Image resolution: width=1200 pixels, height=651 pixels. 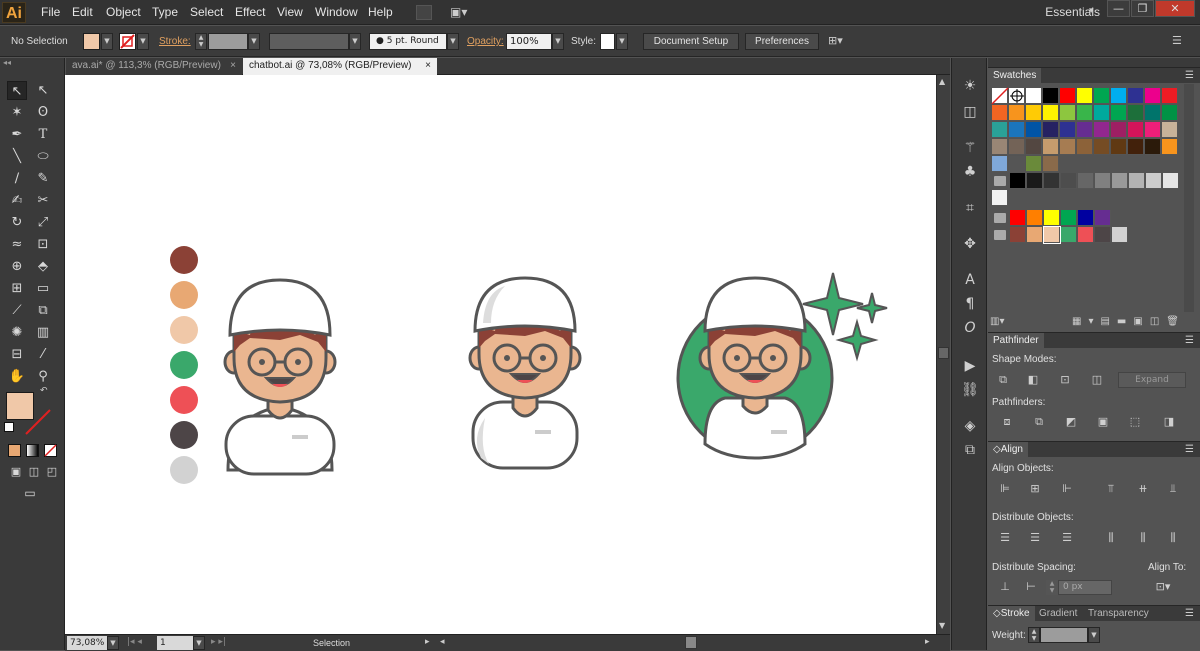 What do you see at coordinates (970, 328) in the screenshot?
I see `opentype-icon: O` at bounding box center [970, 328].